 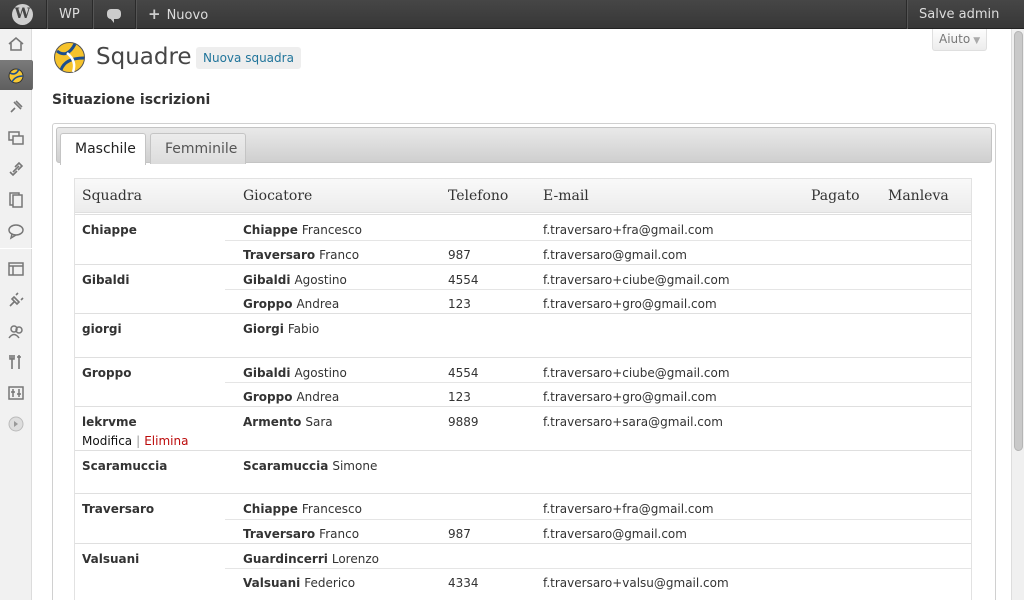 What do you see at coordinates (131, 100) in the screenshot?
I see `section-title: Situazione iscrizioni` at bounding box center [131, 100].